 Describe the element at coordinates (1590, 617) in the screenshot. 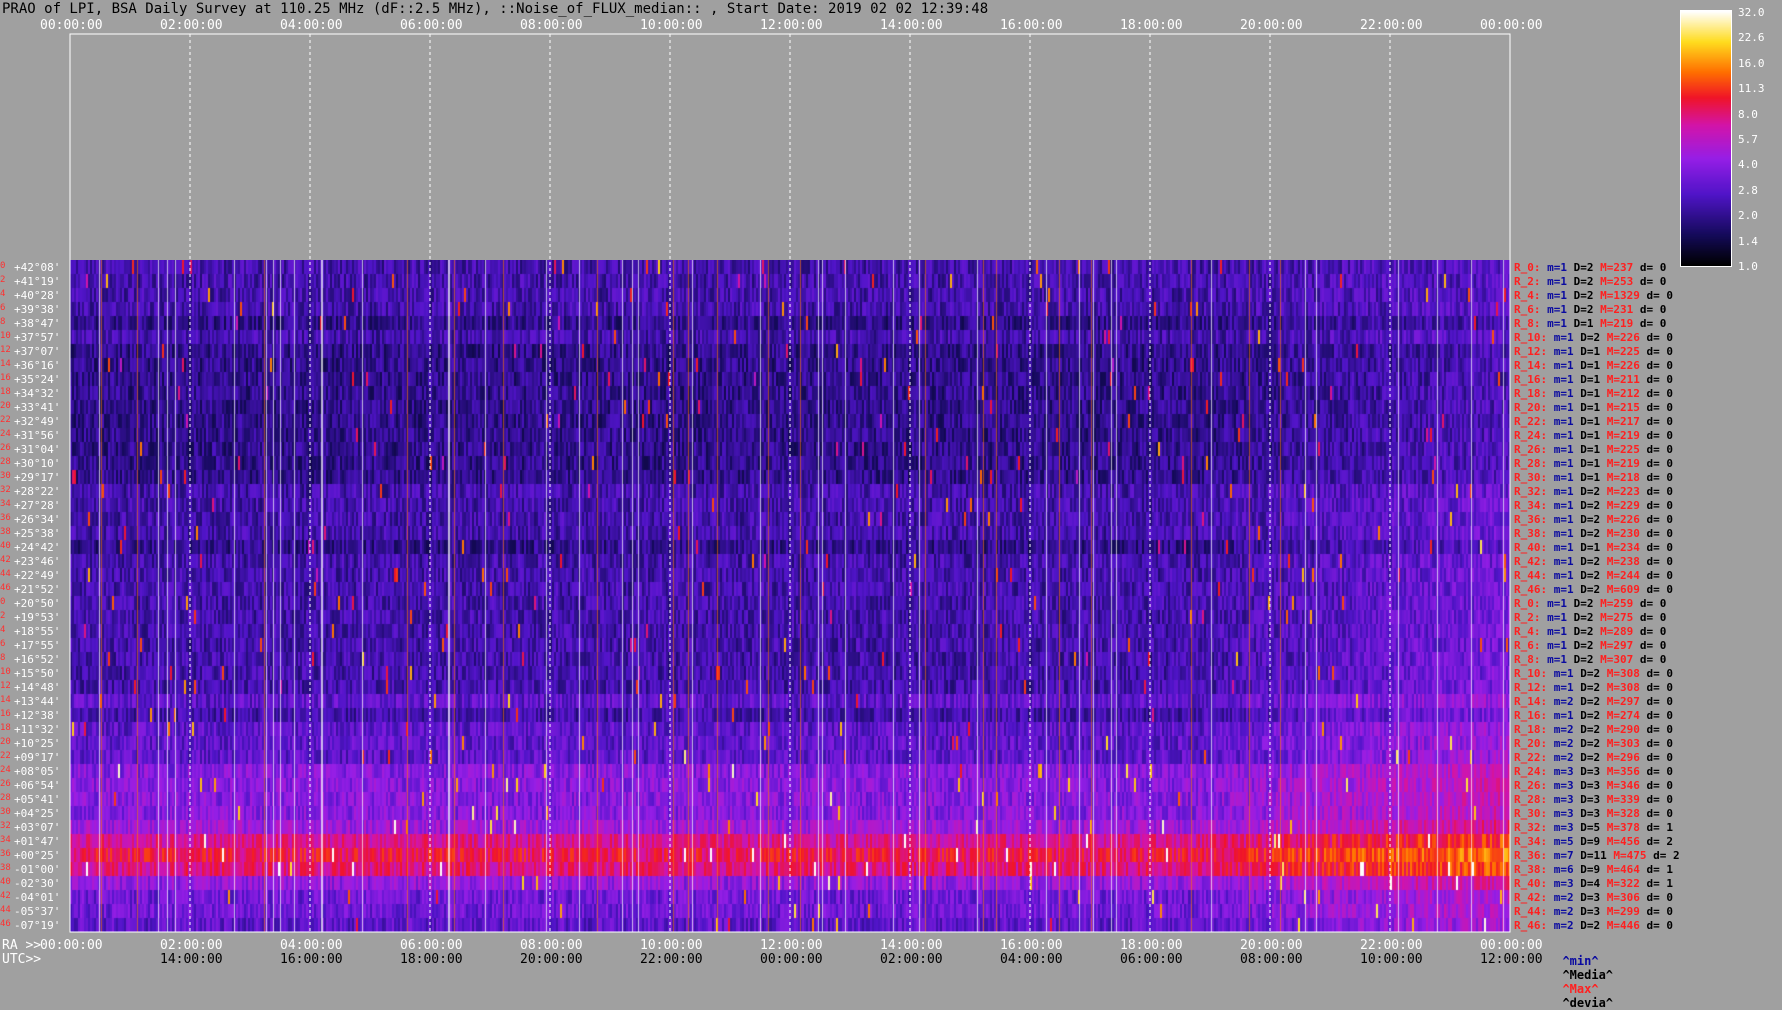

I see `row-stat-line: R_2: m=1 D=2 M=275 d= 0` at that location.